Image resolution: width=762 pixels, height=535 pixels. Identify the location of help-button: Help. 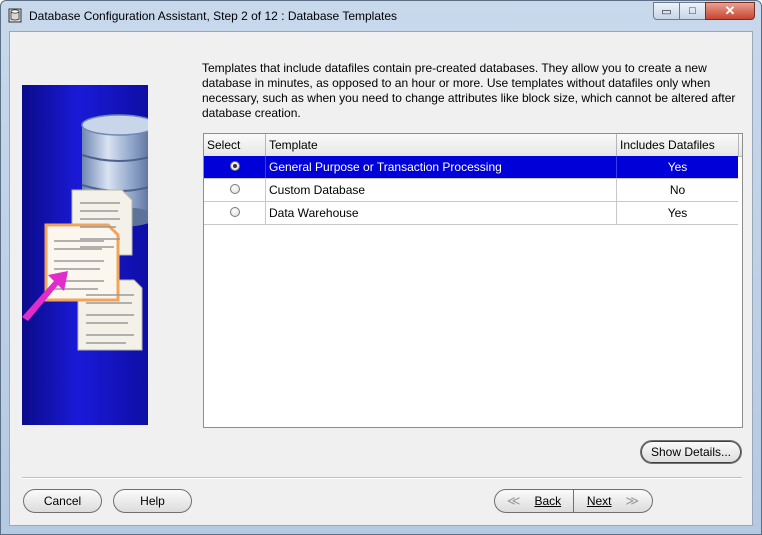
(152, 501).